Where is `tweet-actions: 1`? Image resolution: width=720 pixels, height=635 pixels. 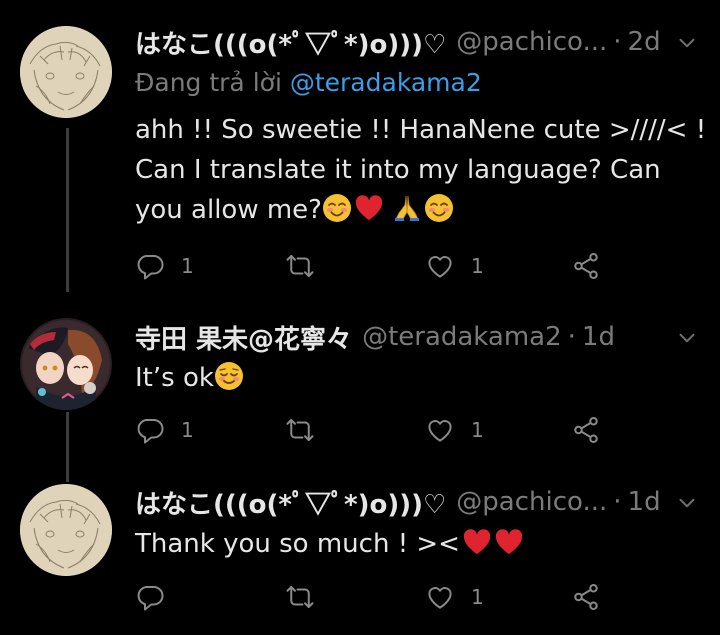 tweet-actions: 1 is located at coordinates (375, 597).